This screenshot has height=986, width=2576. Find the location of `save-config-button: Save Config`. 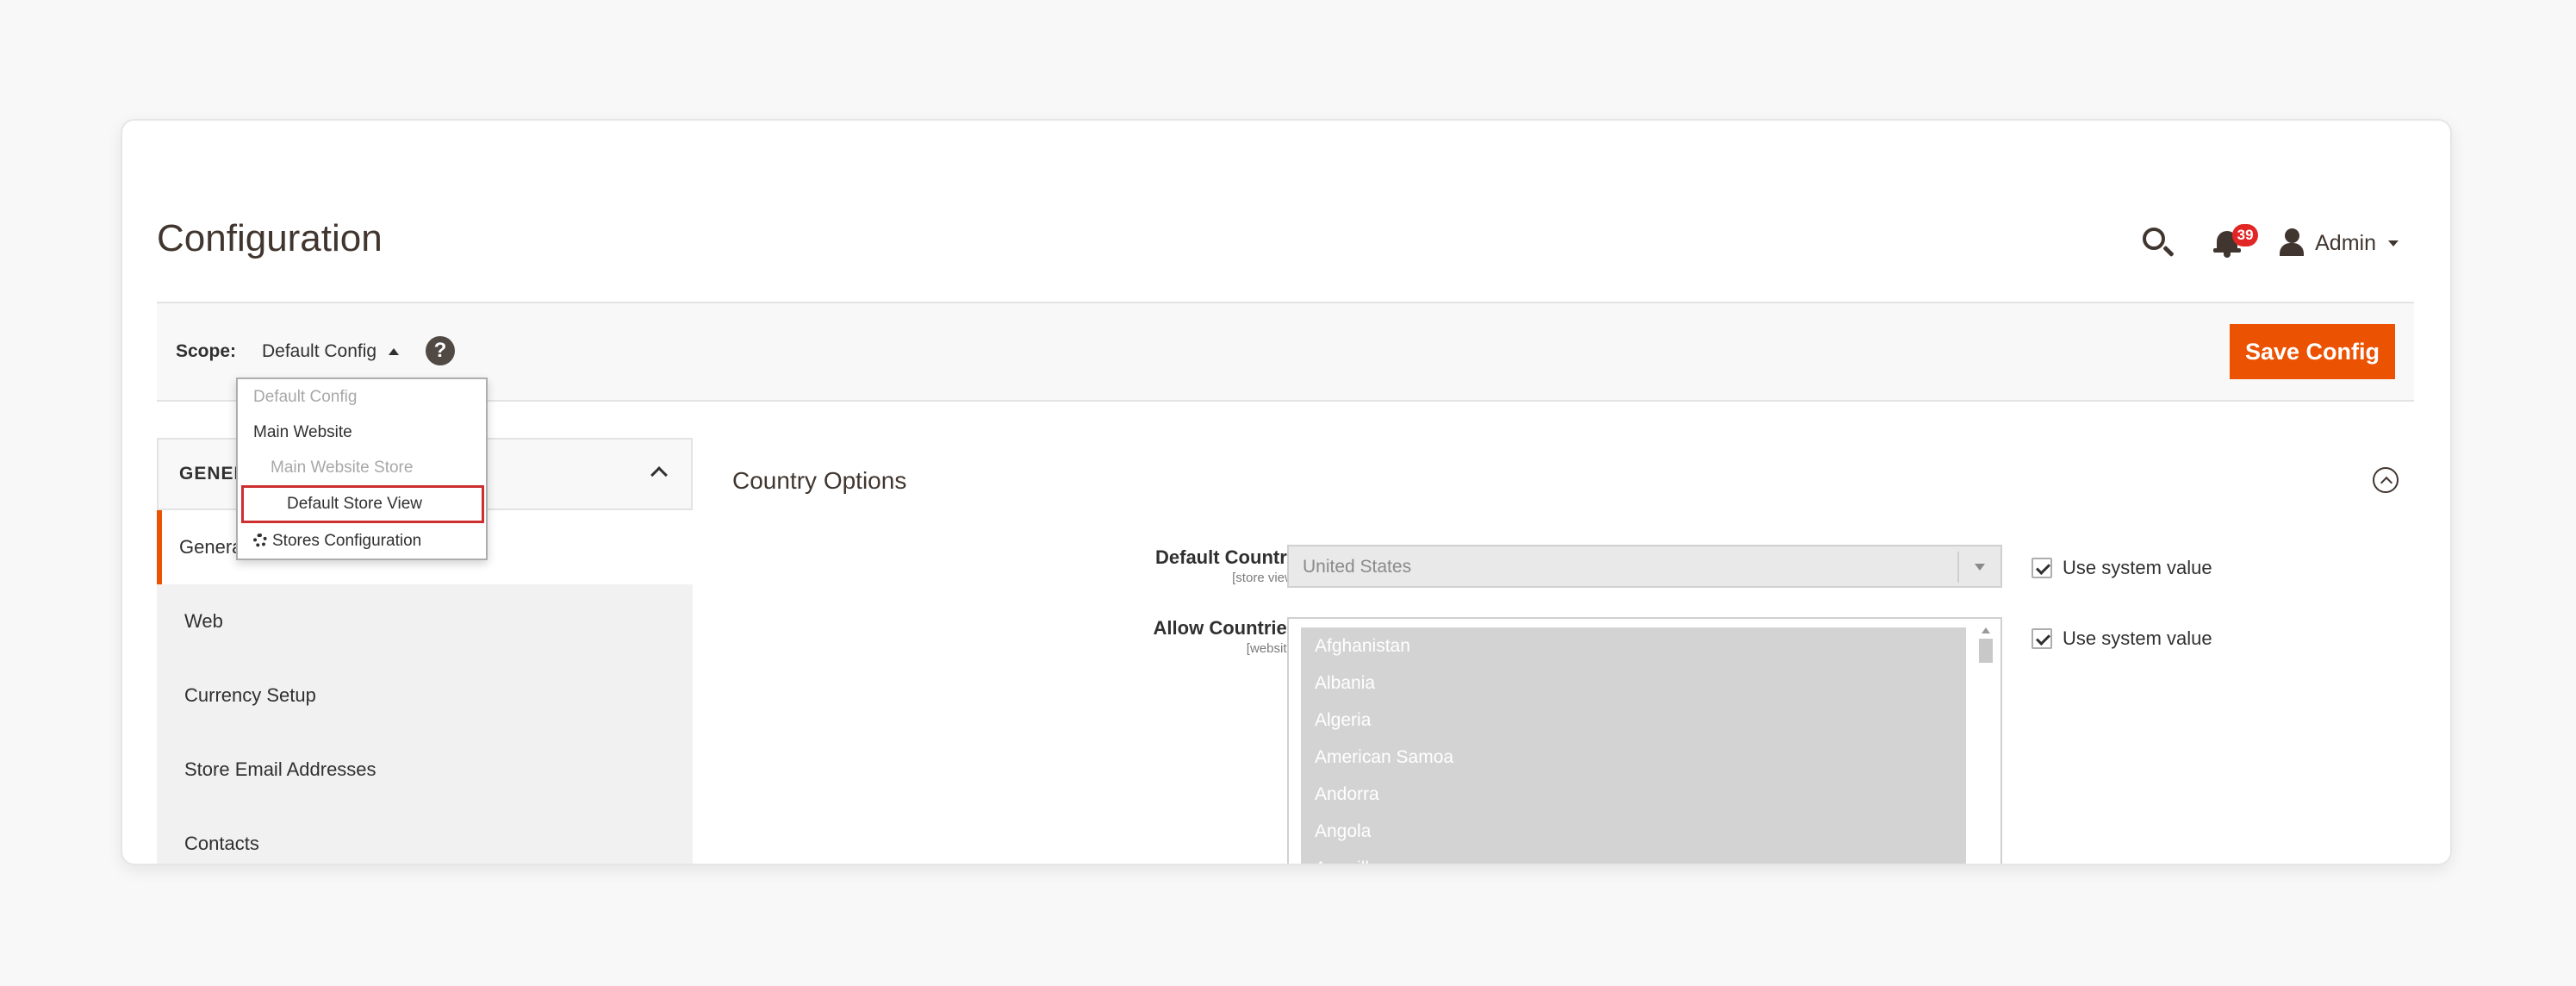

save-config-button: Save Config is located at coordinates (2312, 351).